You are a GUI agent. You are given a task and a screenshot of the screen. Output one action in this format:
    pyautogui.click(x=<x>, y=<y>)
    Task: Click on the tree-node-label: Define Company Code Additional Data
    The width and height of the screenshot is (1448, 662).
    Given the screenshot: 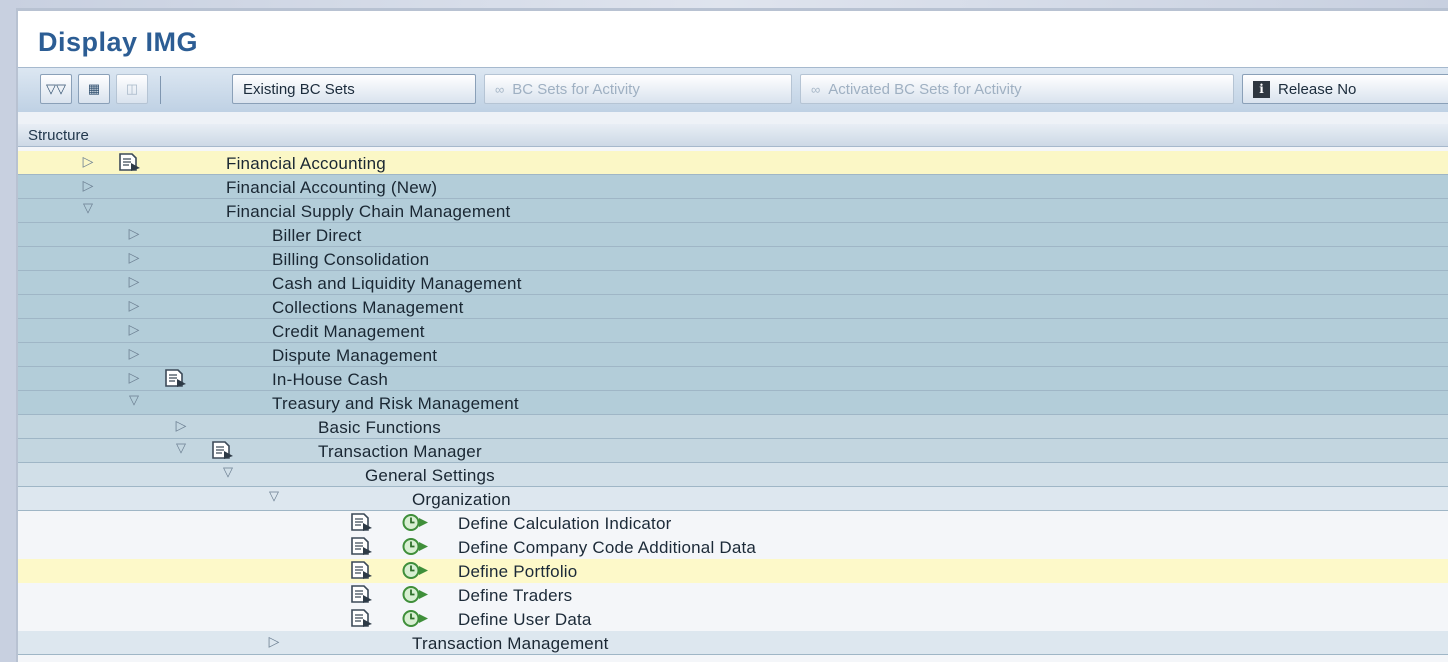 What is the action you would take?
    pyautogui.click(x=607, y=548)
    